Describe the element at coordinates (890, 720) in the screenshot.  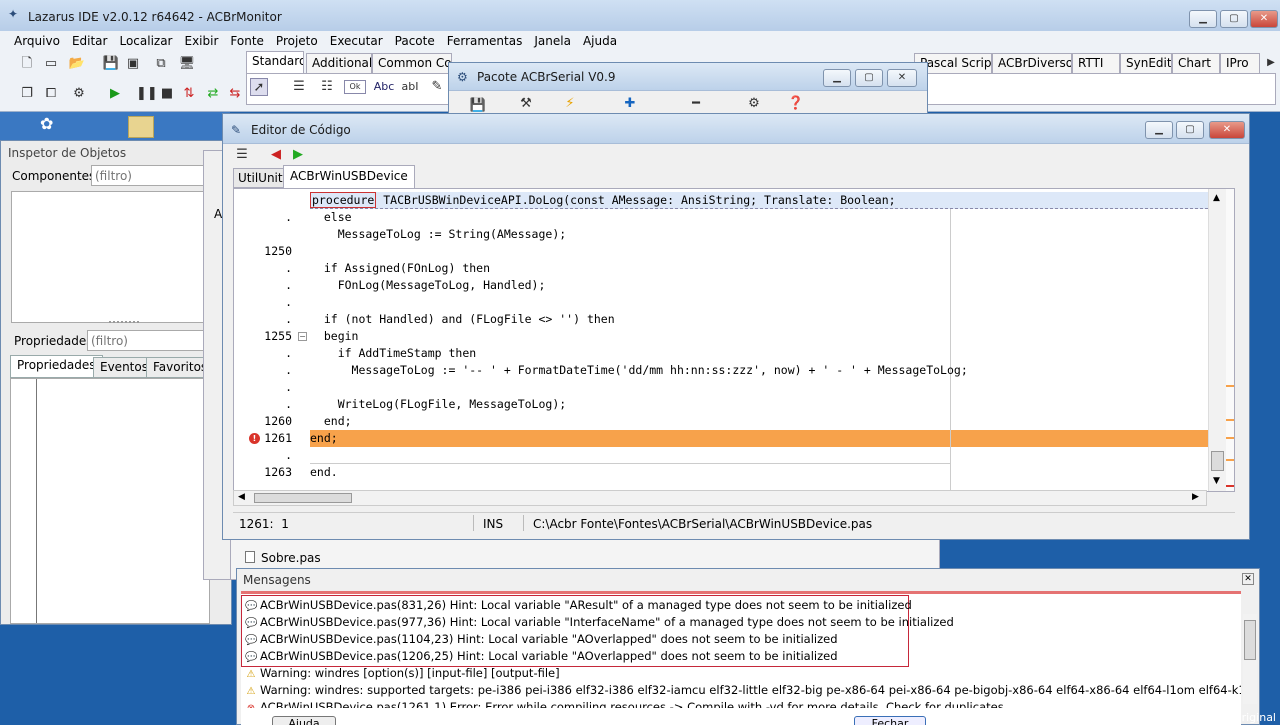
I see `close-button: Fechar` at that location.